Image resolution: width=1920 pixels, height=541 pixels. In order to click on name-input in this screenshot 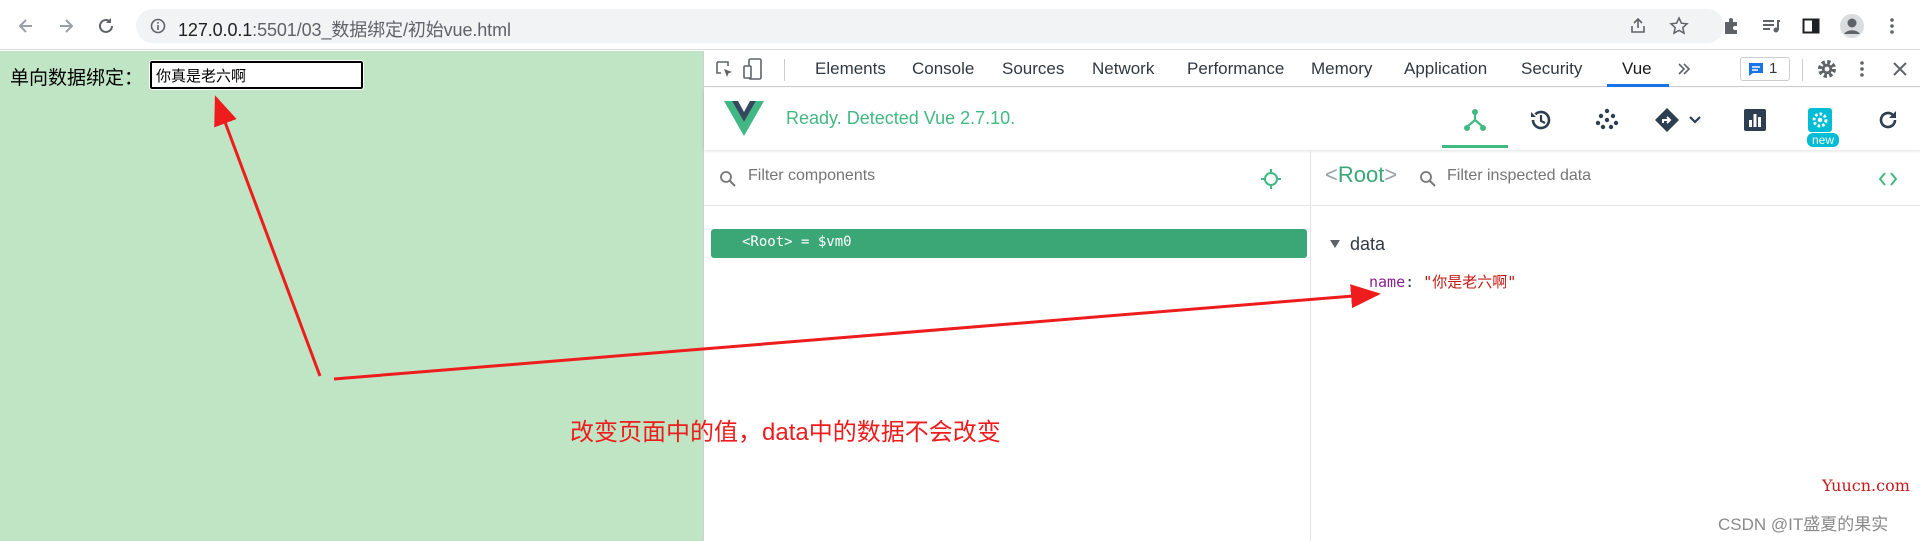, I will do `click(256, 75)`.